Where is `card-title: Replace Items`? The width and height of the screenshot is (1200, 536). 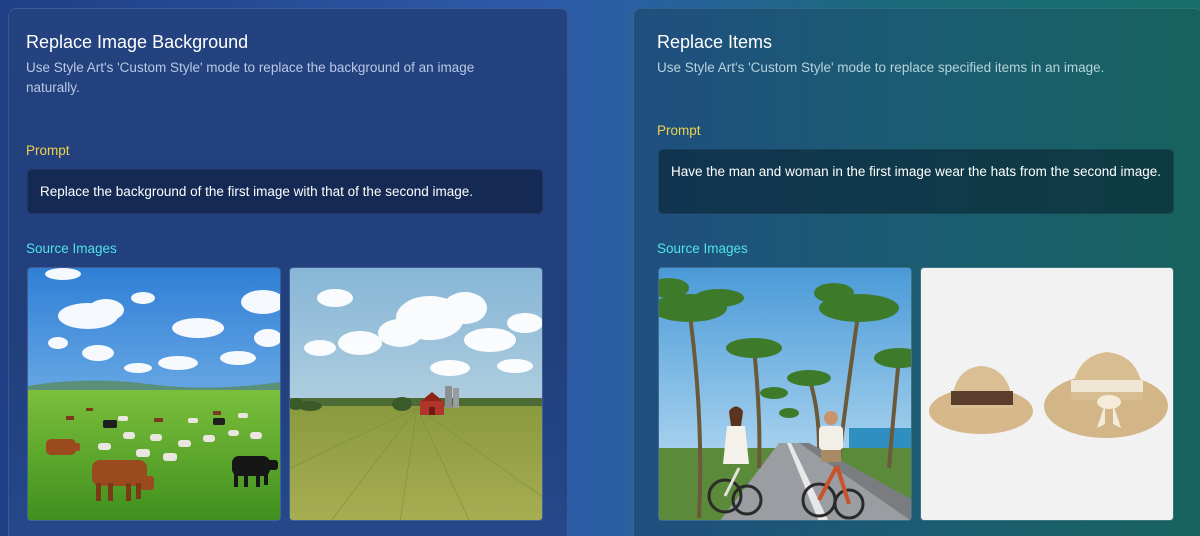 card-title: Replace Items is located at coordinates (715, 42).